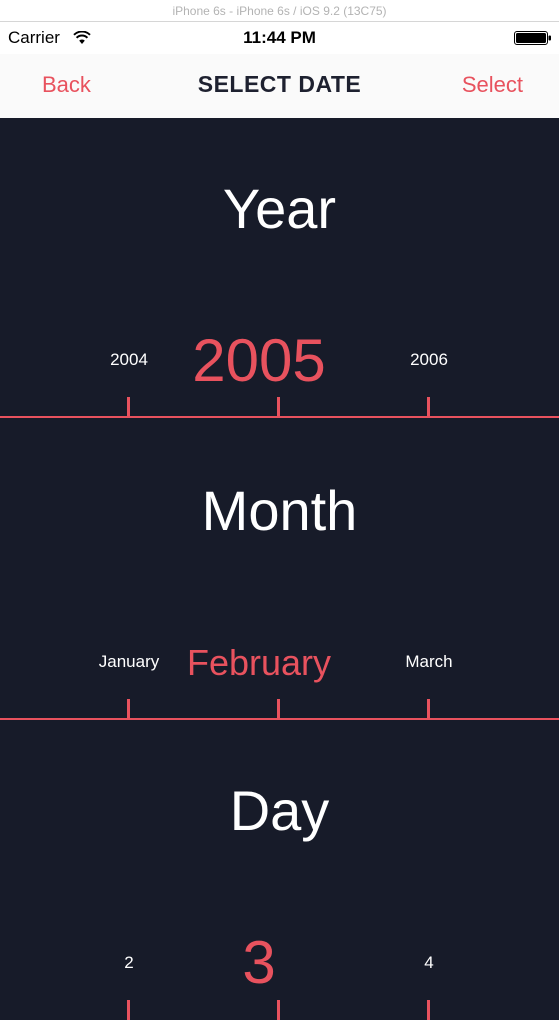  I want to click on day-title: Day, so click(279, 810).